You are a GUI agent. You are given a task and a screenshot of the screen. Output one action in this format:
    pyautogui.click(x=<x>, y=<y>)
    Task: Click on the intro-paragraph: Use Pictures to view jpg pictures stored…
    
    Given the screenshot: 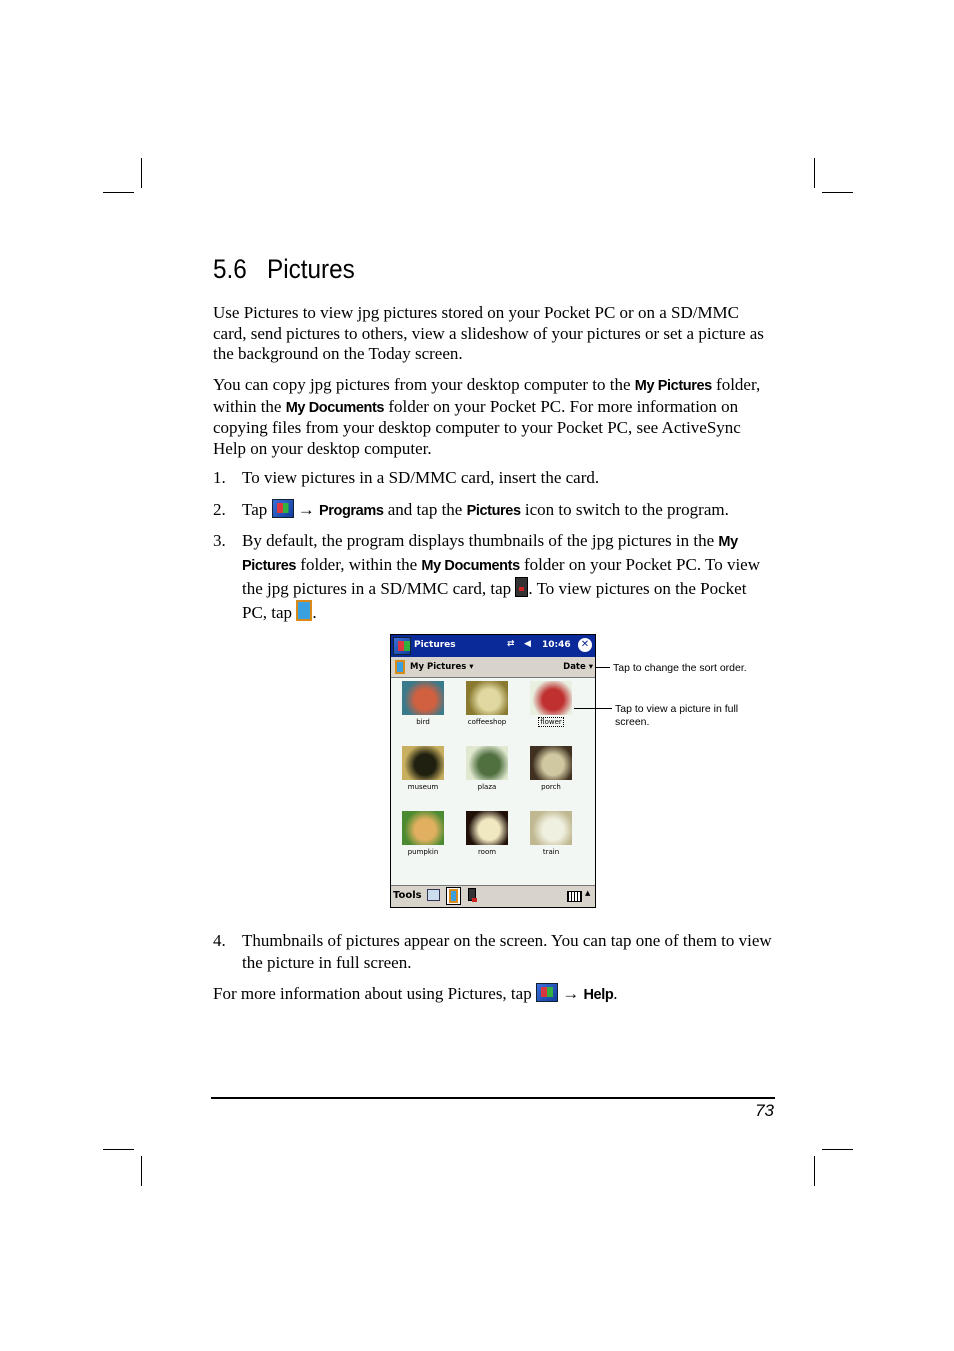 What is the action you would take?
    pyautogui.click(x=488, y=333)
    